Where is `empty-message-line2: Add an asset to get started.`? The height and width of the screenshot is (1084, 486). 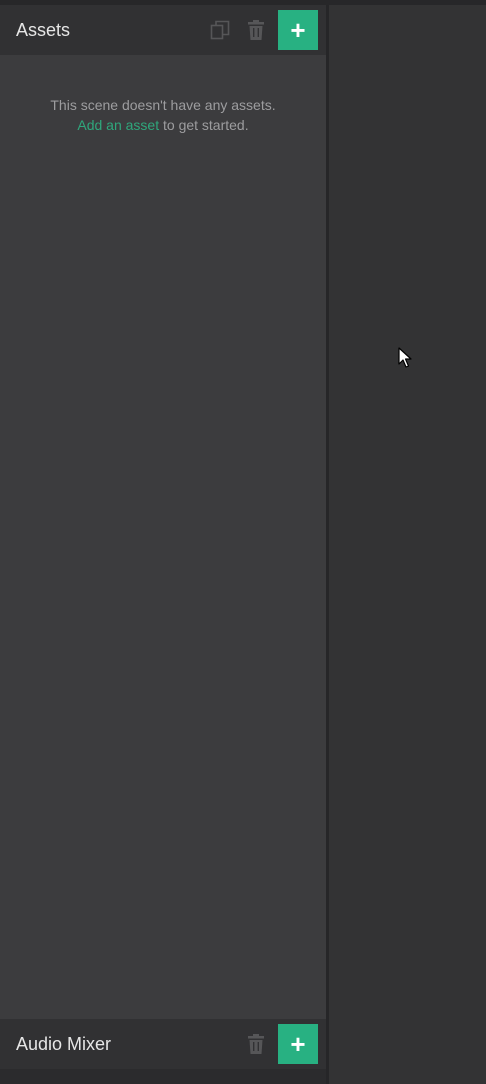
empty-message-line2: Add an asset to get started. is located at coordinates (163, 125).